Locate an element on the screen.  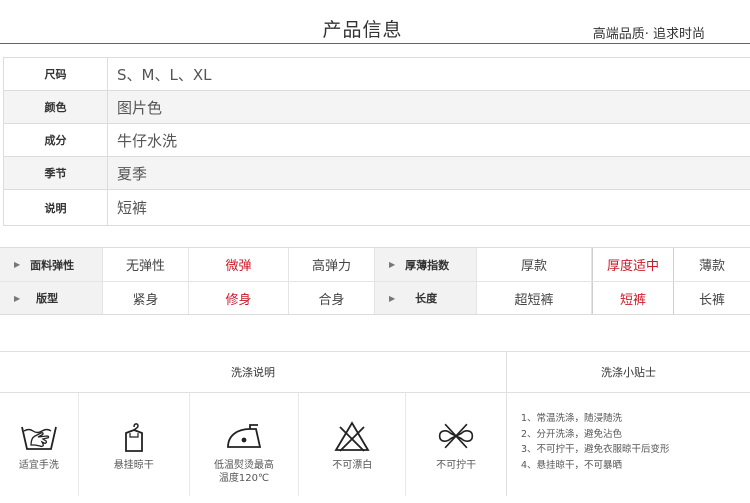
care-title: 洗涤说明 is located at coordinates (253, 372).